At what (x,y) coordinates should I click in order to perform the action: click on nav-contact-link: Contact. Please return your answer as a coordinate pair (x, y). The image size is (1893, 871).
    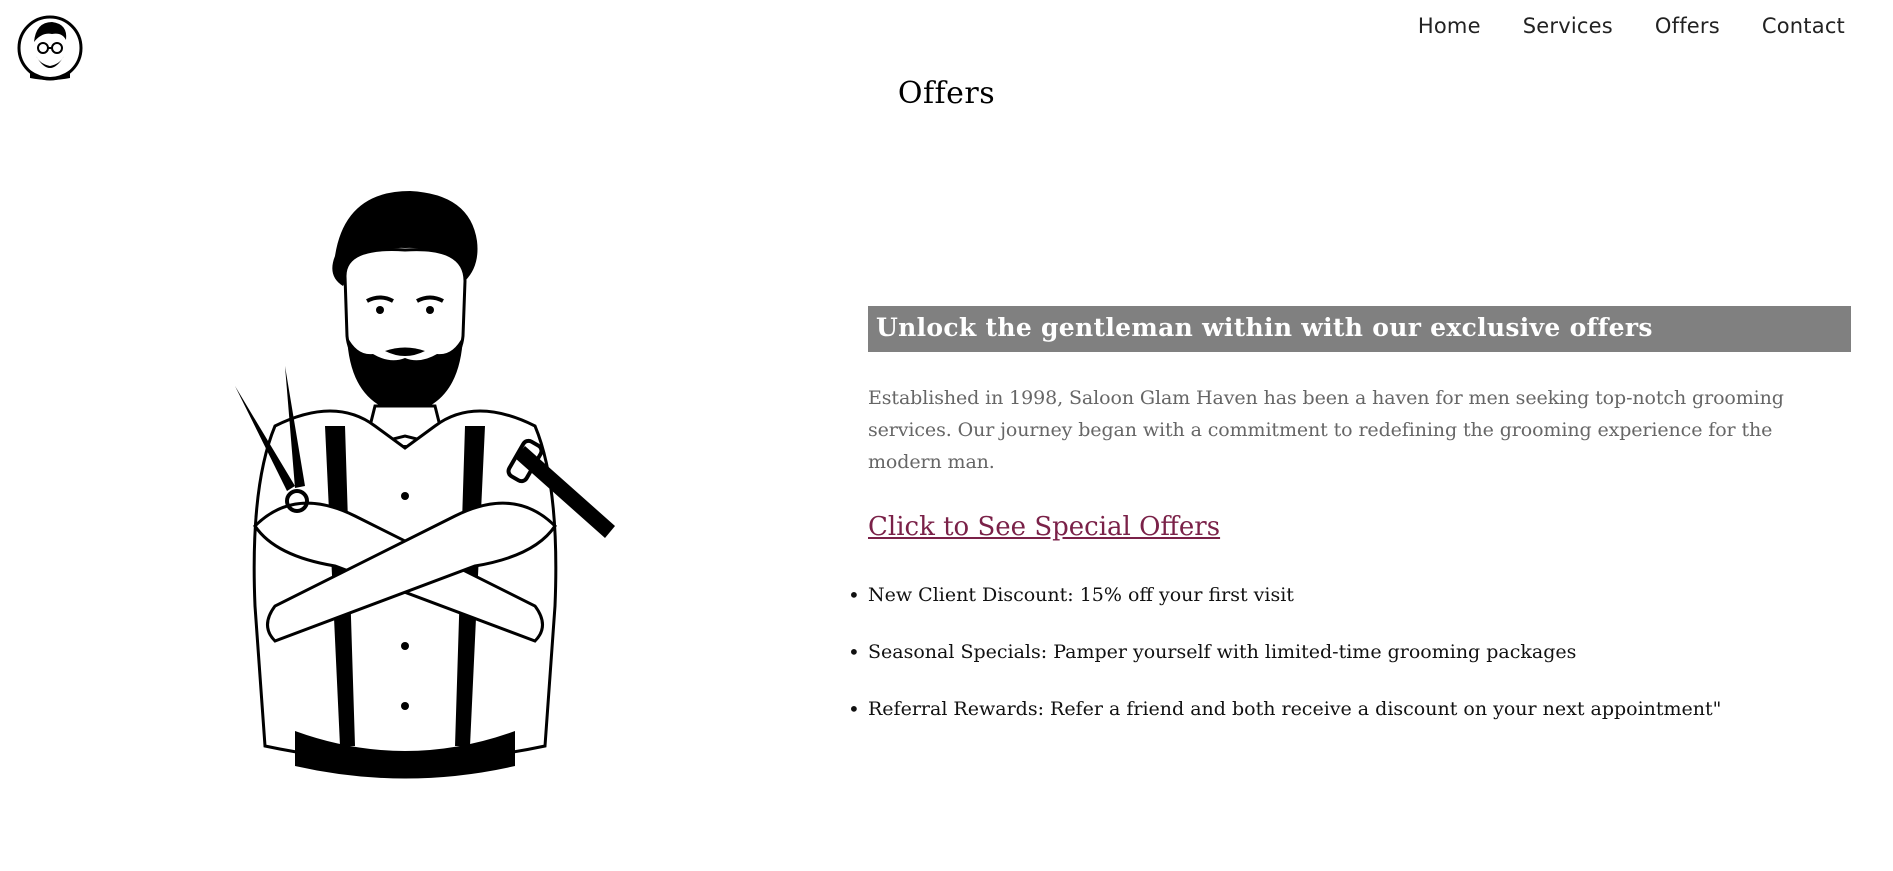
    Looking at the image, I should click on (1803, 26).